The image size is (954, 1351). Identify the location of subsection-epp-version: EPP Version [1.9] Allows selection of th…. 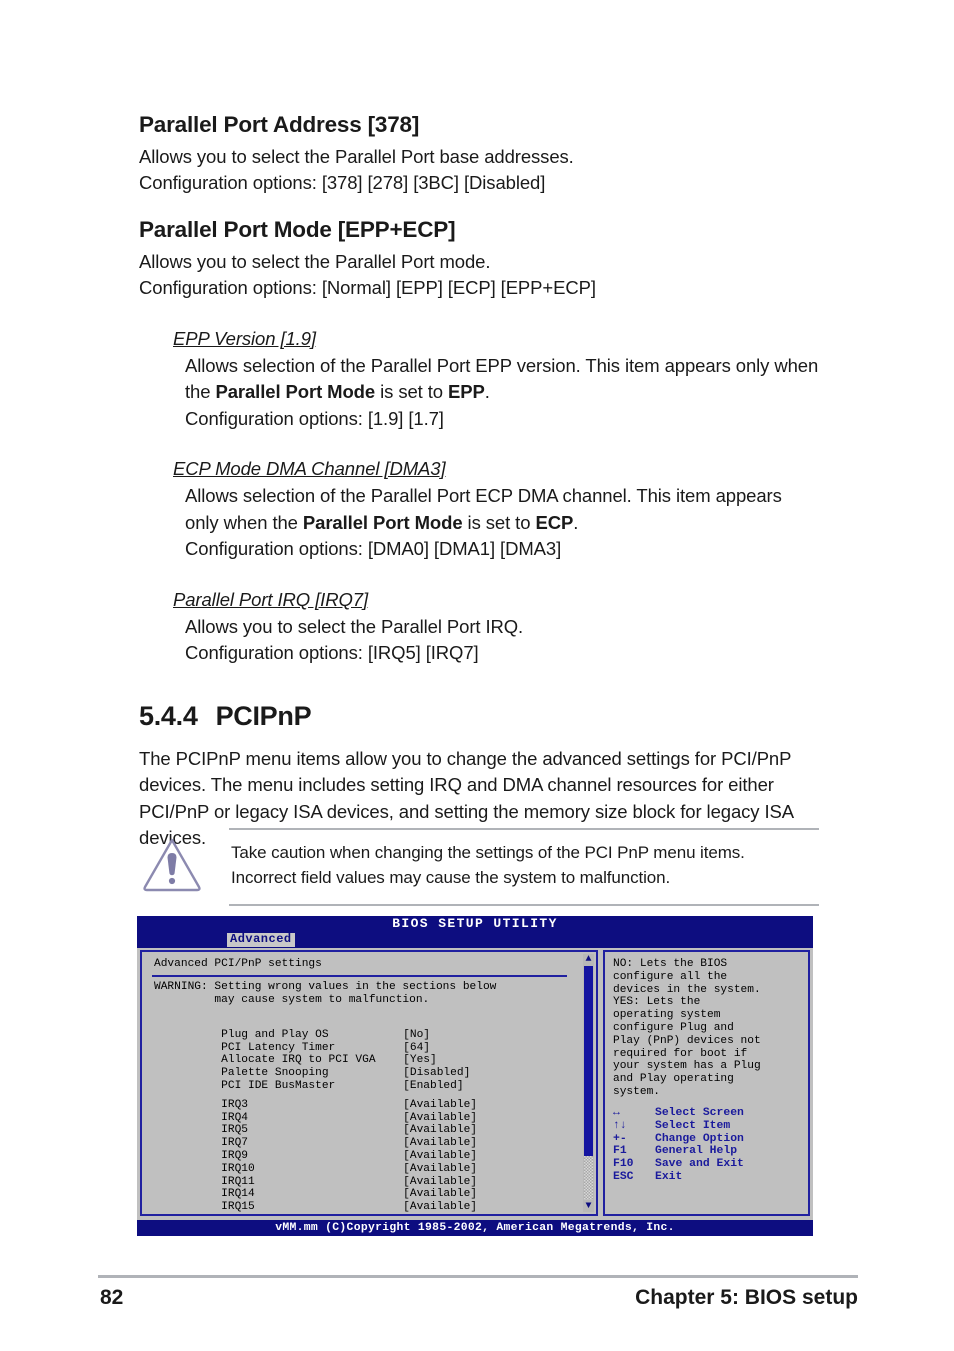
(479, 380).